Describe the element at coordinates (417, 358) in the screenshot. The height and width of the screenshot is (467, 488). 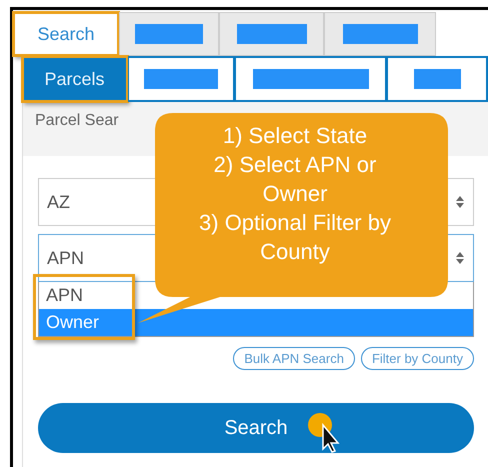
I see `pill-button: Filter by County` at that location.